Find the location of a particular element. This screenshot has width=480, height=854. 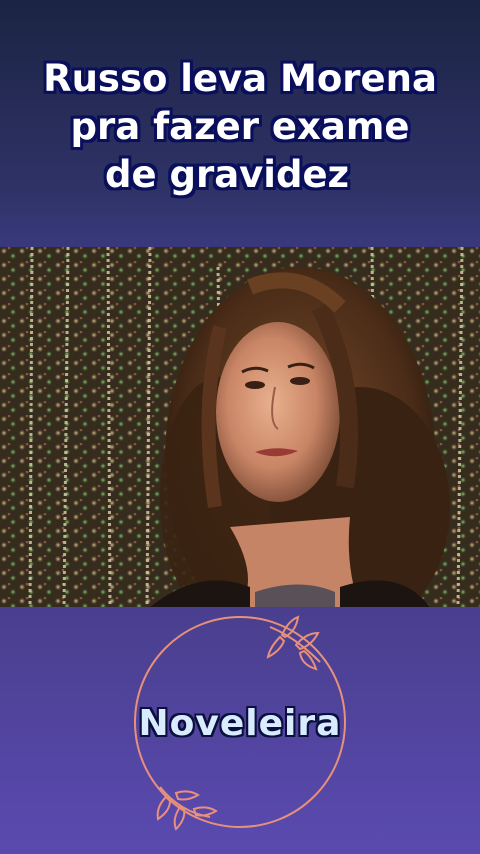

title-line-3: de gravidez is located at coordinates (227, 174).